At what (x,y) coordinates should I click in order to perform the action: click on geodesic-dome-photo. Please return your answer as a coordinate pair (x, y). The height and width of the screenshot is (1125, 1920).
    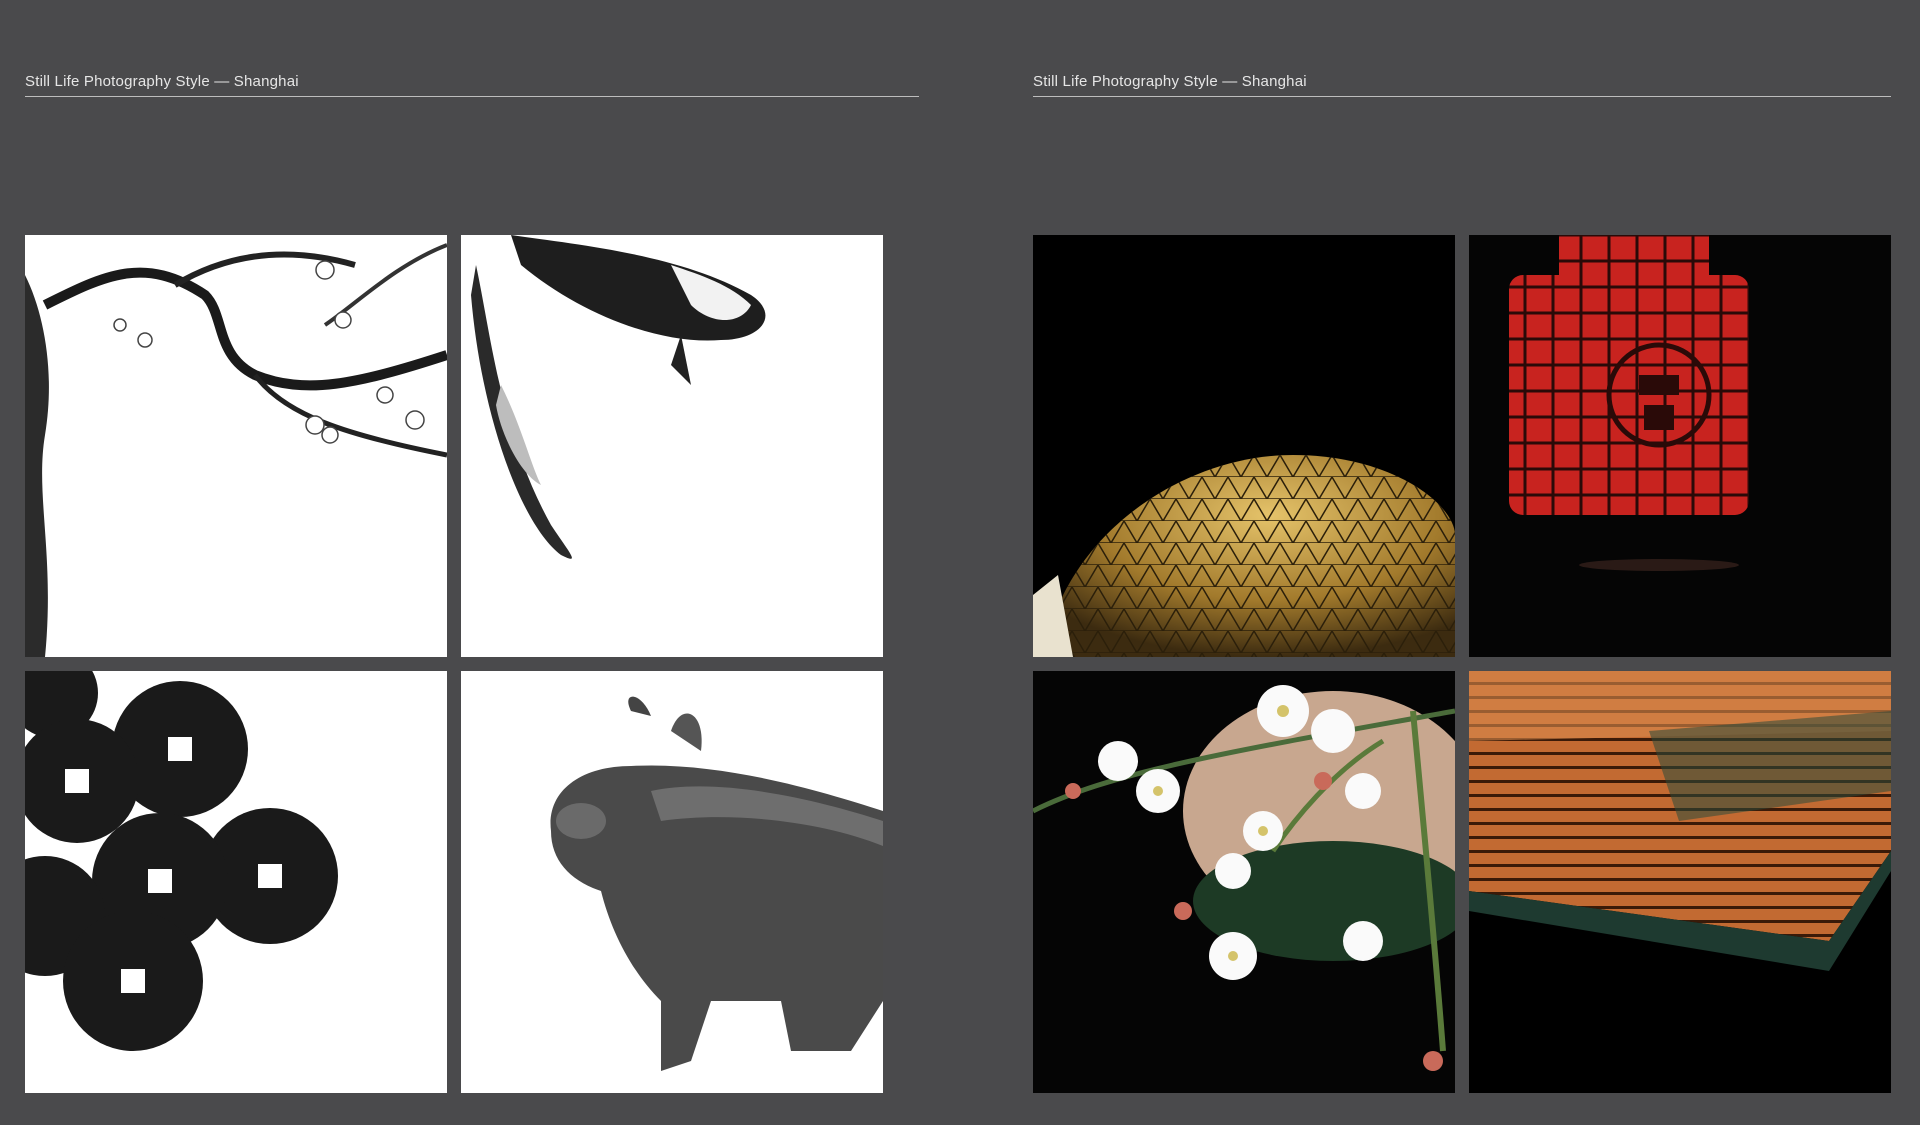
    Looking at the image, I should click on (1244, 446).